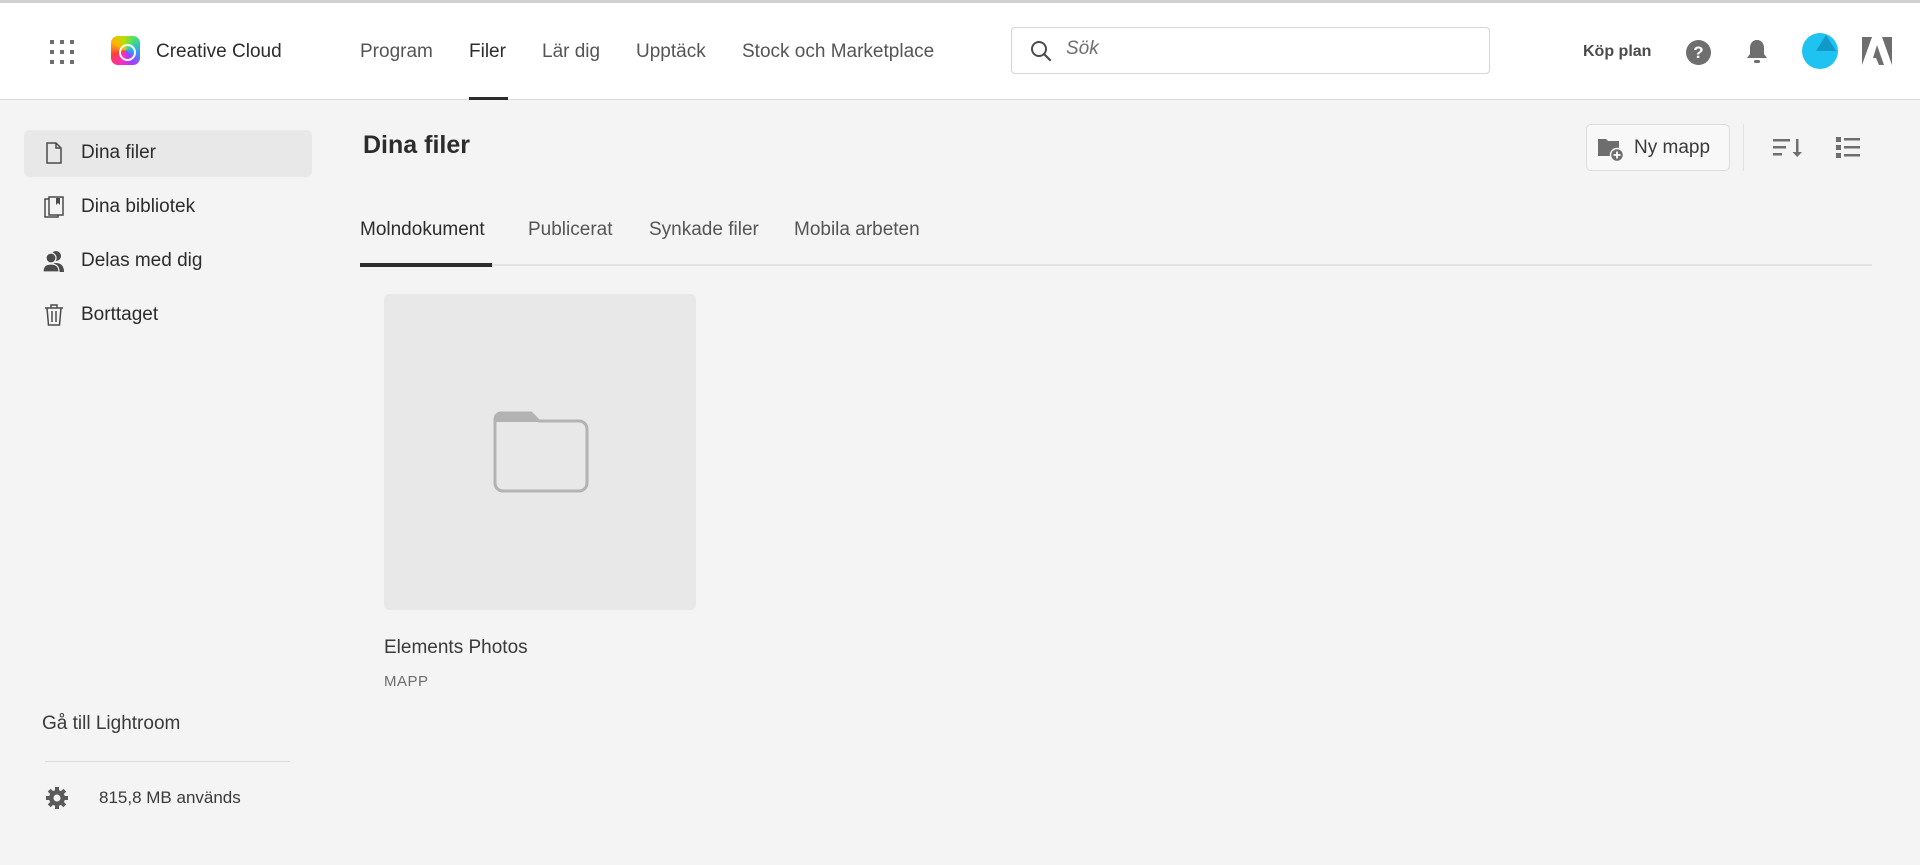 The height and width of the screenshot is (865, 1920). I want to click on sidebar-item-label: Dina filer, so click(118, 152).